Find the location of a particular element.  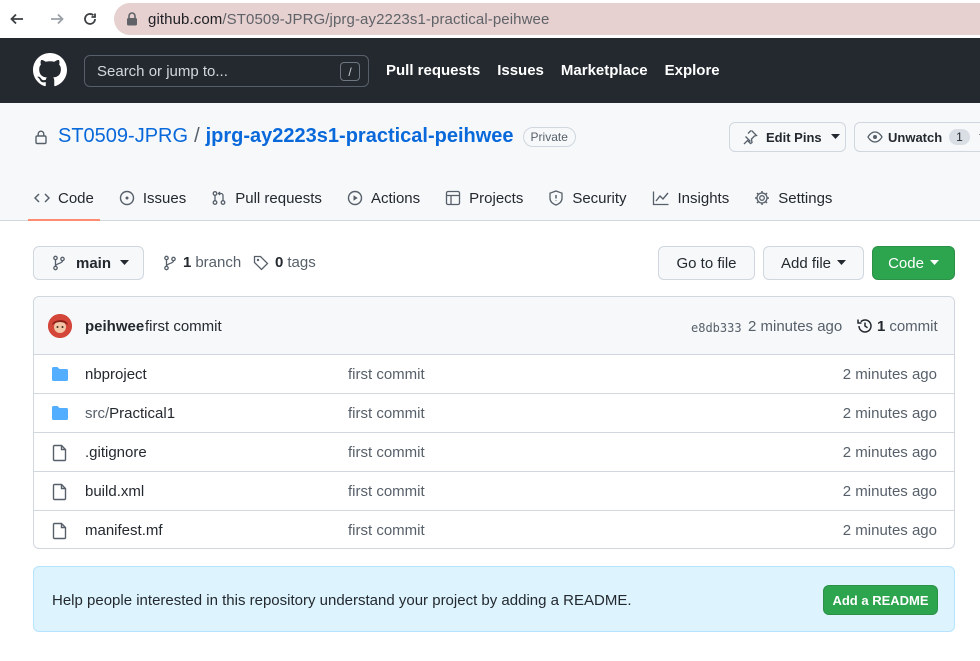

unwatch-label: Unwatch is located at coordinates (915, 137).